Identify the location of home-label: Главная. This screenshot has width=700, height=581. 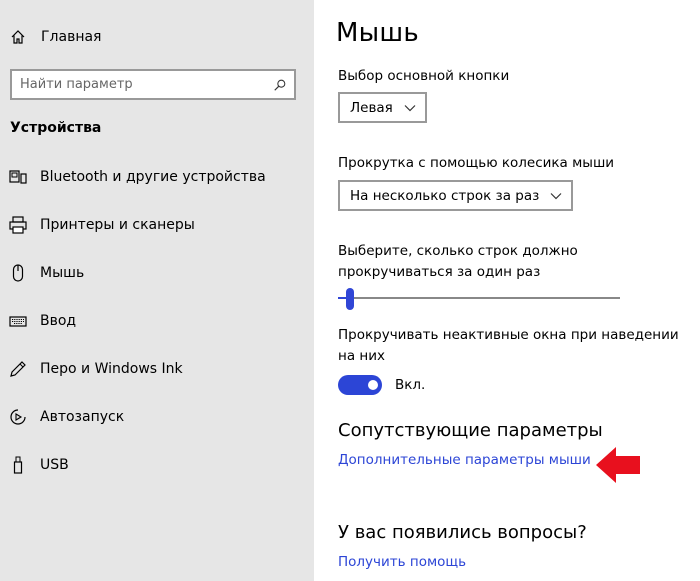
(71, 37).